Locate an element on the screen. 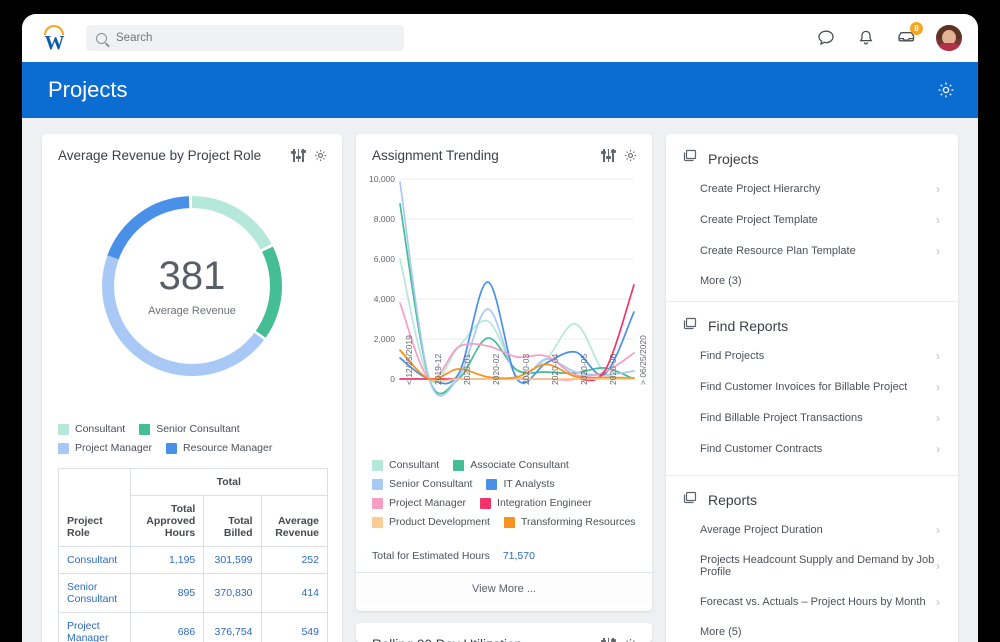 The width and height of the screenshot is (1000, 642). window-stack-icon is located at coordinates (690, 326).